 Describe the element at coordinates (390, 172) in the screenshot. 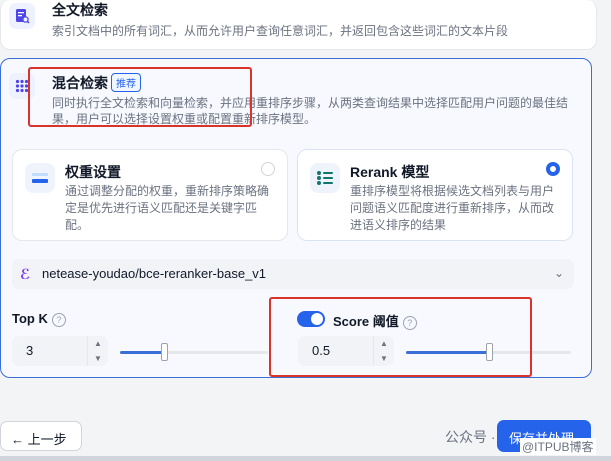

I see `rerank-model-title: Rerank 模型` at that location.